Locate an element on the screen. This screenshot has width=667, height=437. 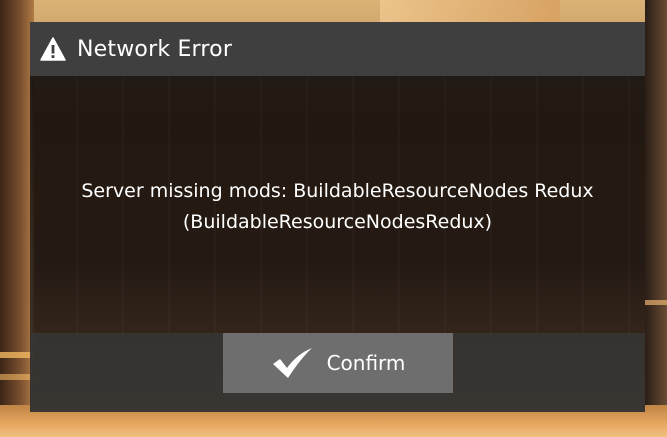
warning-icon is located at coordinates (53, 49).